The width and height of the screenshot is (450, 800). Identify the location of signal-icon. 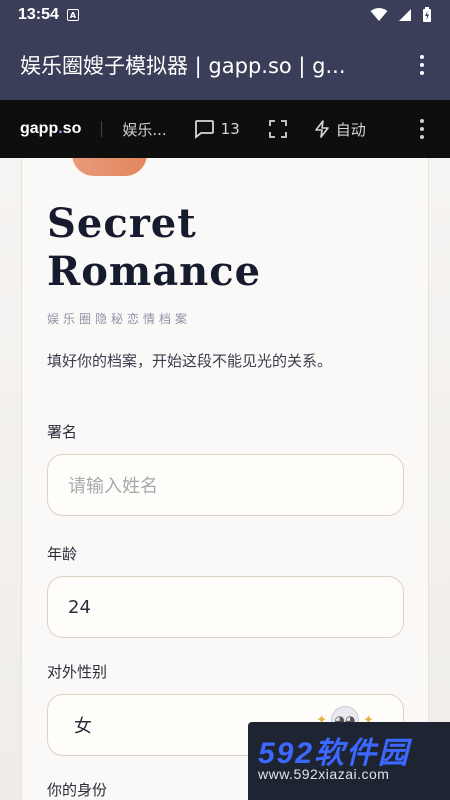
(405, 15).